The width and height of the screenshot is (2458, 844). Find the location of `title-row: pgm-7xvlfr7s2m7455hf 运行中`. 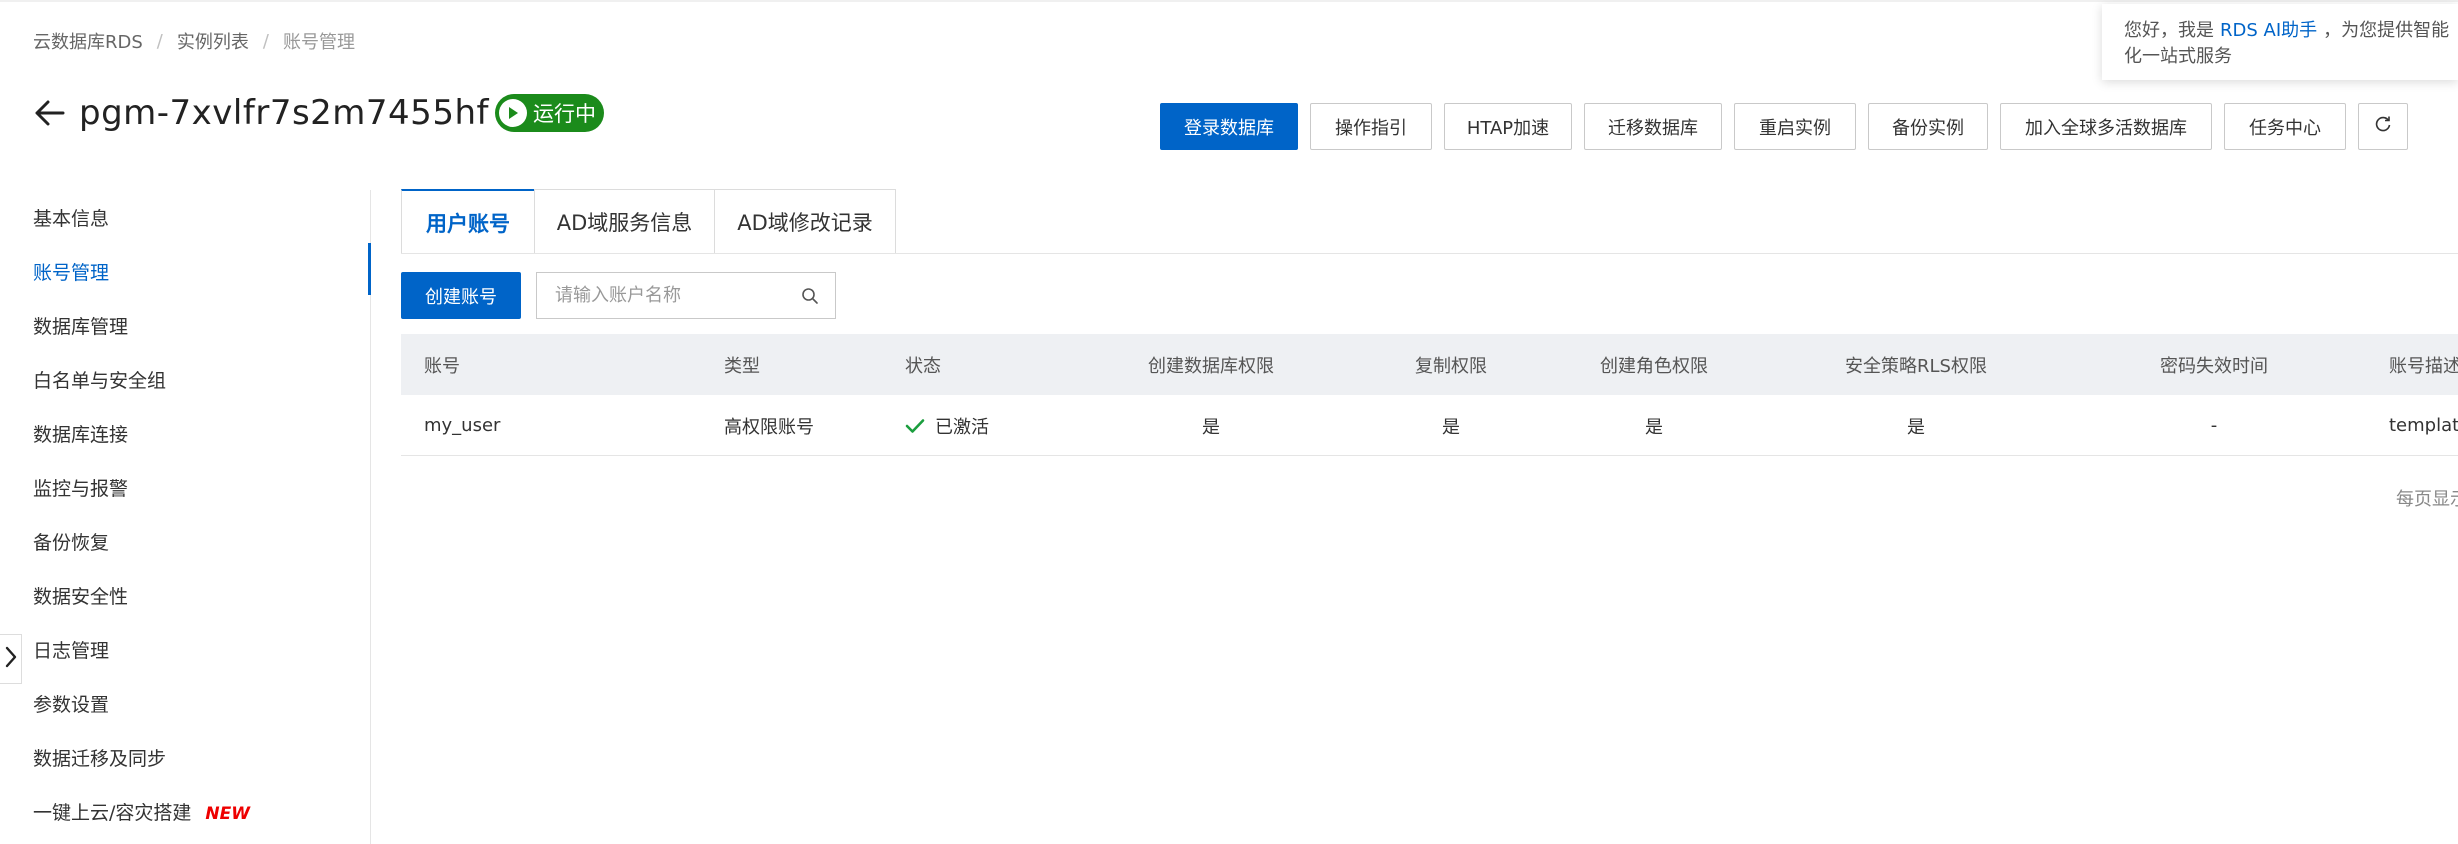

title-row: pgm-7xvlfr7s2m7455hf 运行中 is located at coordinates (318, 113).